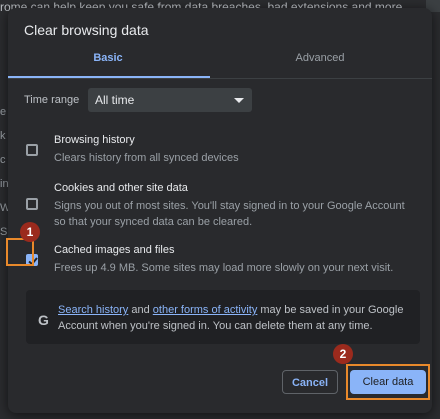 The height and width of the screenshot is (419, 440). I want to click on cookies-checkbox, so click(32, 204).